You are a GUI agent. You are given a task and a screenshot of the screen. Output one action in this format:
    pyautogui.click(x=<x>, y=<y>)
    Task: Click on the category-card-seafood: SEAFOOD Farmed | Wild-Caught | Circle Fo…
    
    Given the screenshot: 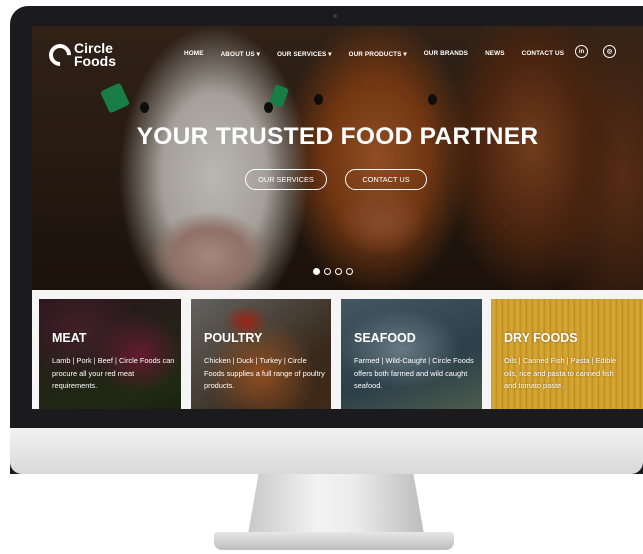 What is the action you would take?
    pyautogui.click(x=411, y=354)
    